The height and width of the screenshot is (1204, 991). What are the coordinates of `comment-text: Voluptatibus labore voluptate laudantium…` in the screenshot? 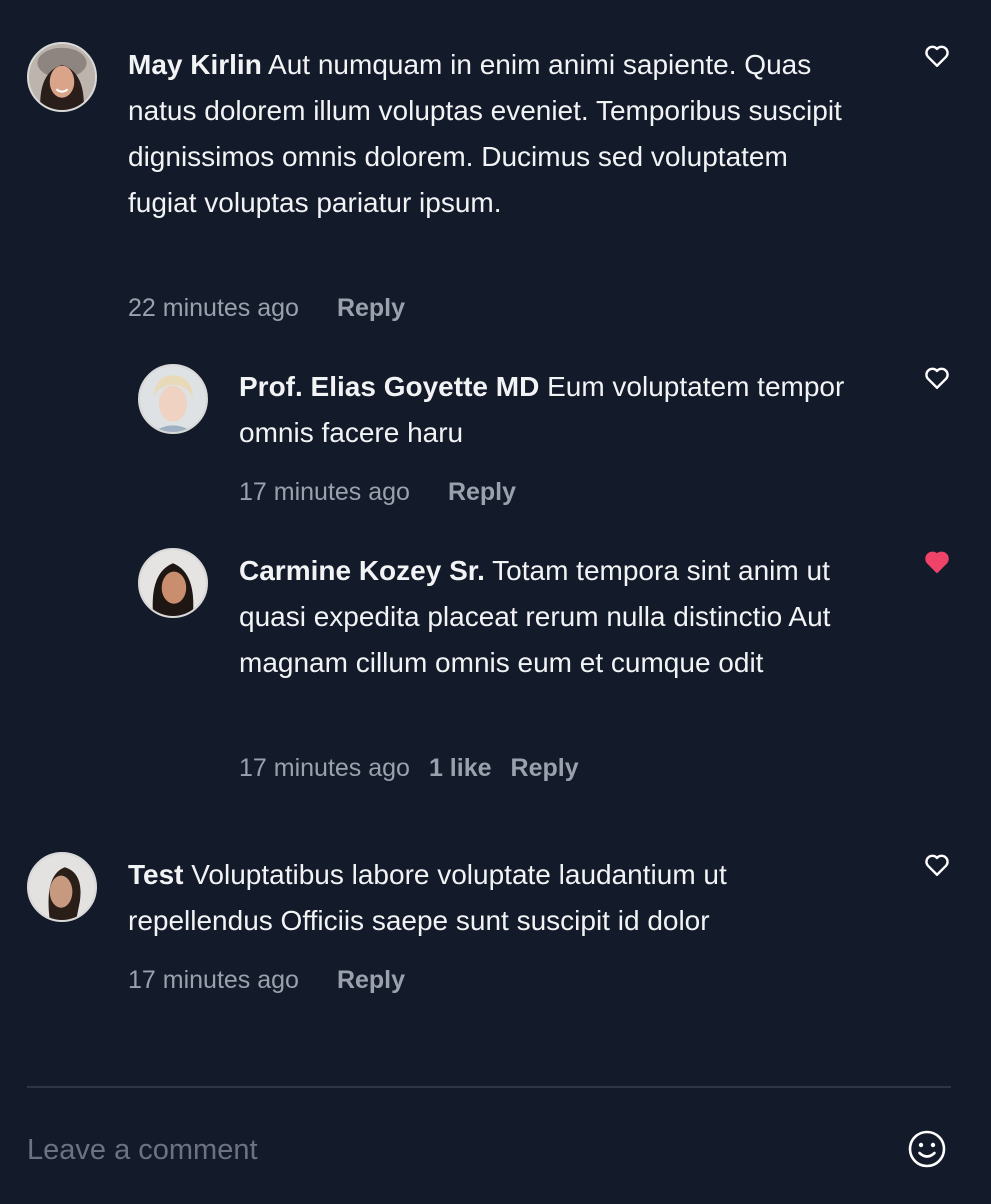 It's located at (427, 897).